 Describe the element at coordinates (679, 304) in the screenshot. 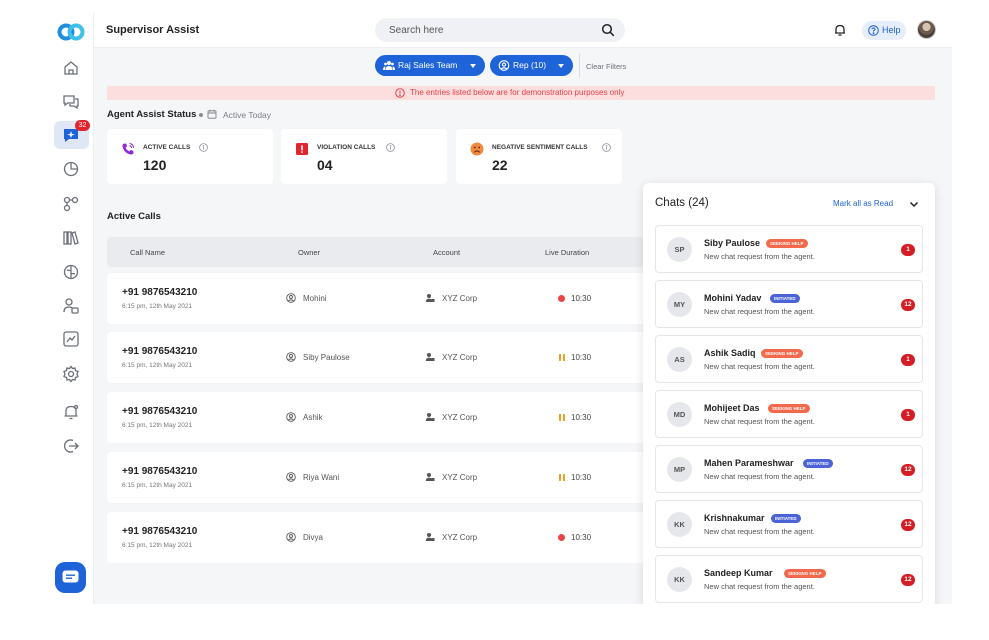

I see `chat-avatar: MY` at that location.